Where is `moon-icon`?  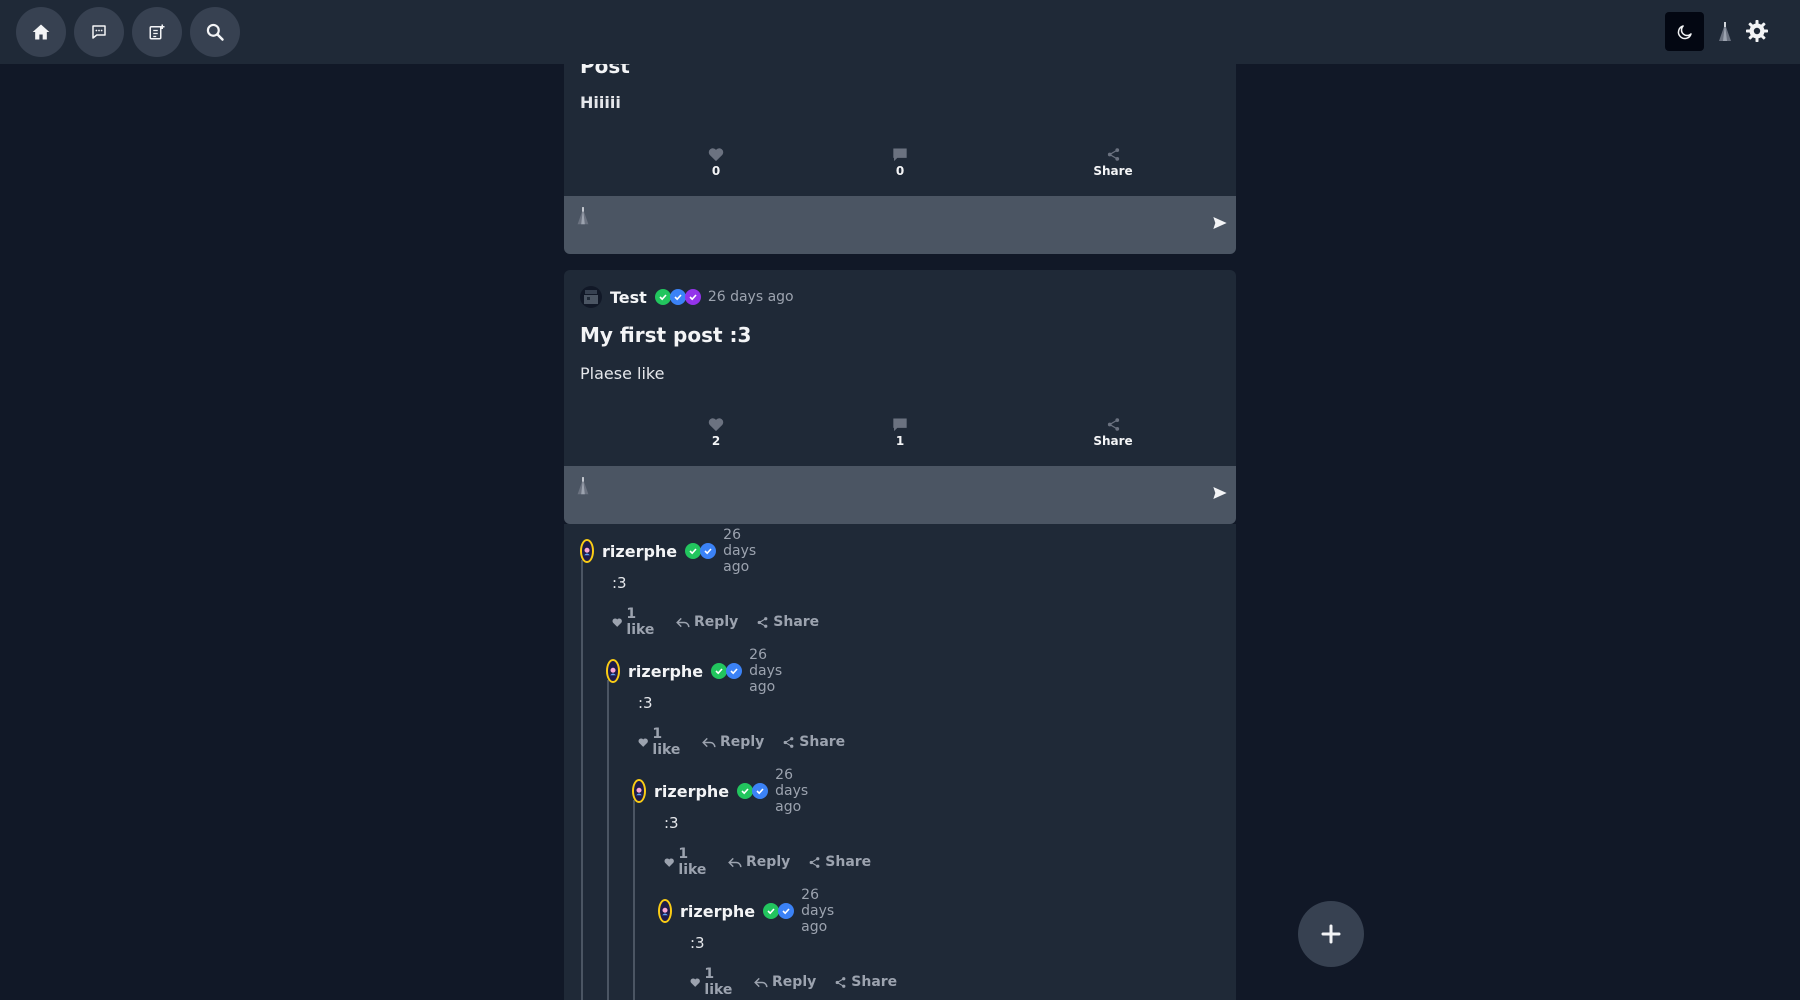 moon-icon is located at coordinates (1684, 31).